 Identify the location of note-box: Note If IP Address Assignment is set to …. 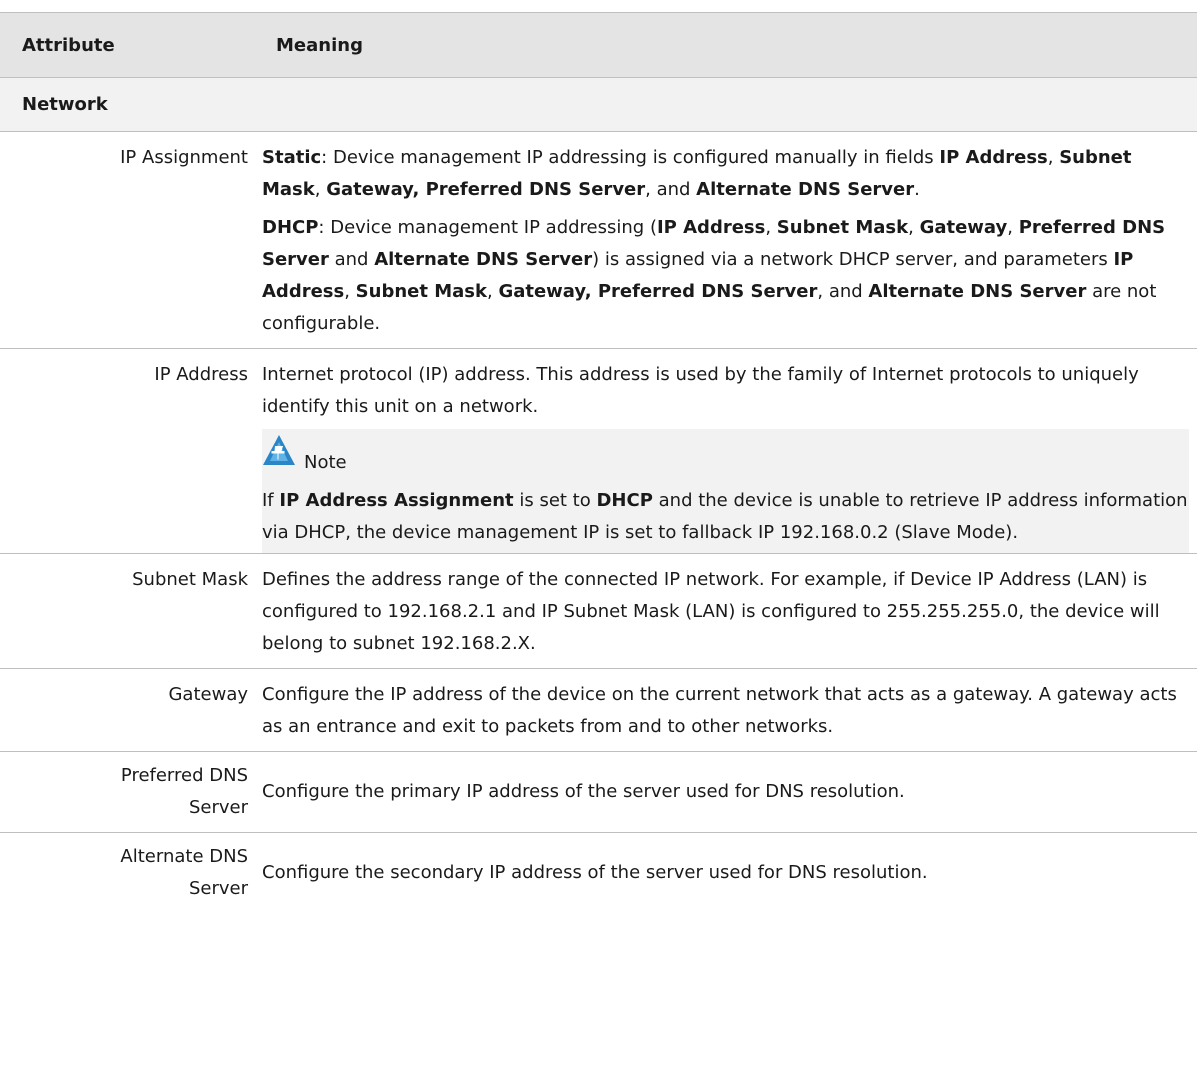
(725, 491).